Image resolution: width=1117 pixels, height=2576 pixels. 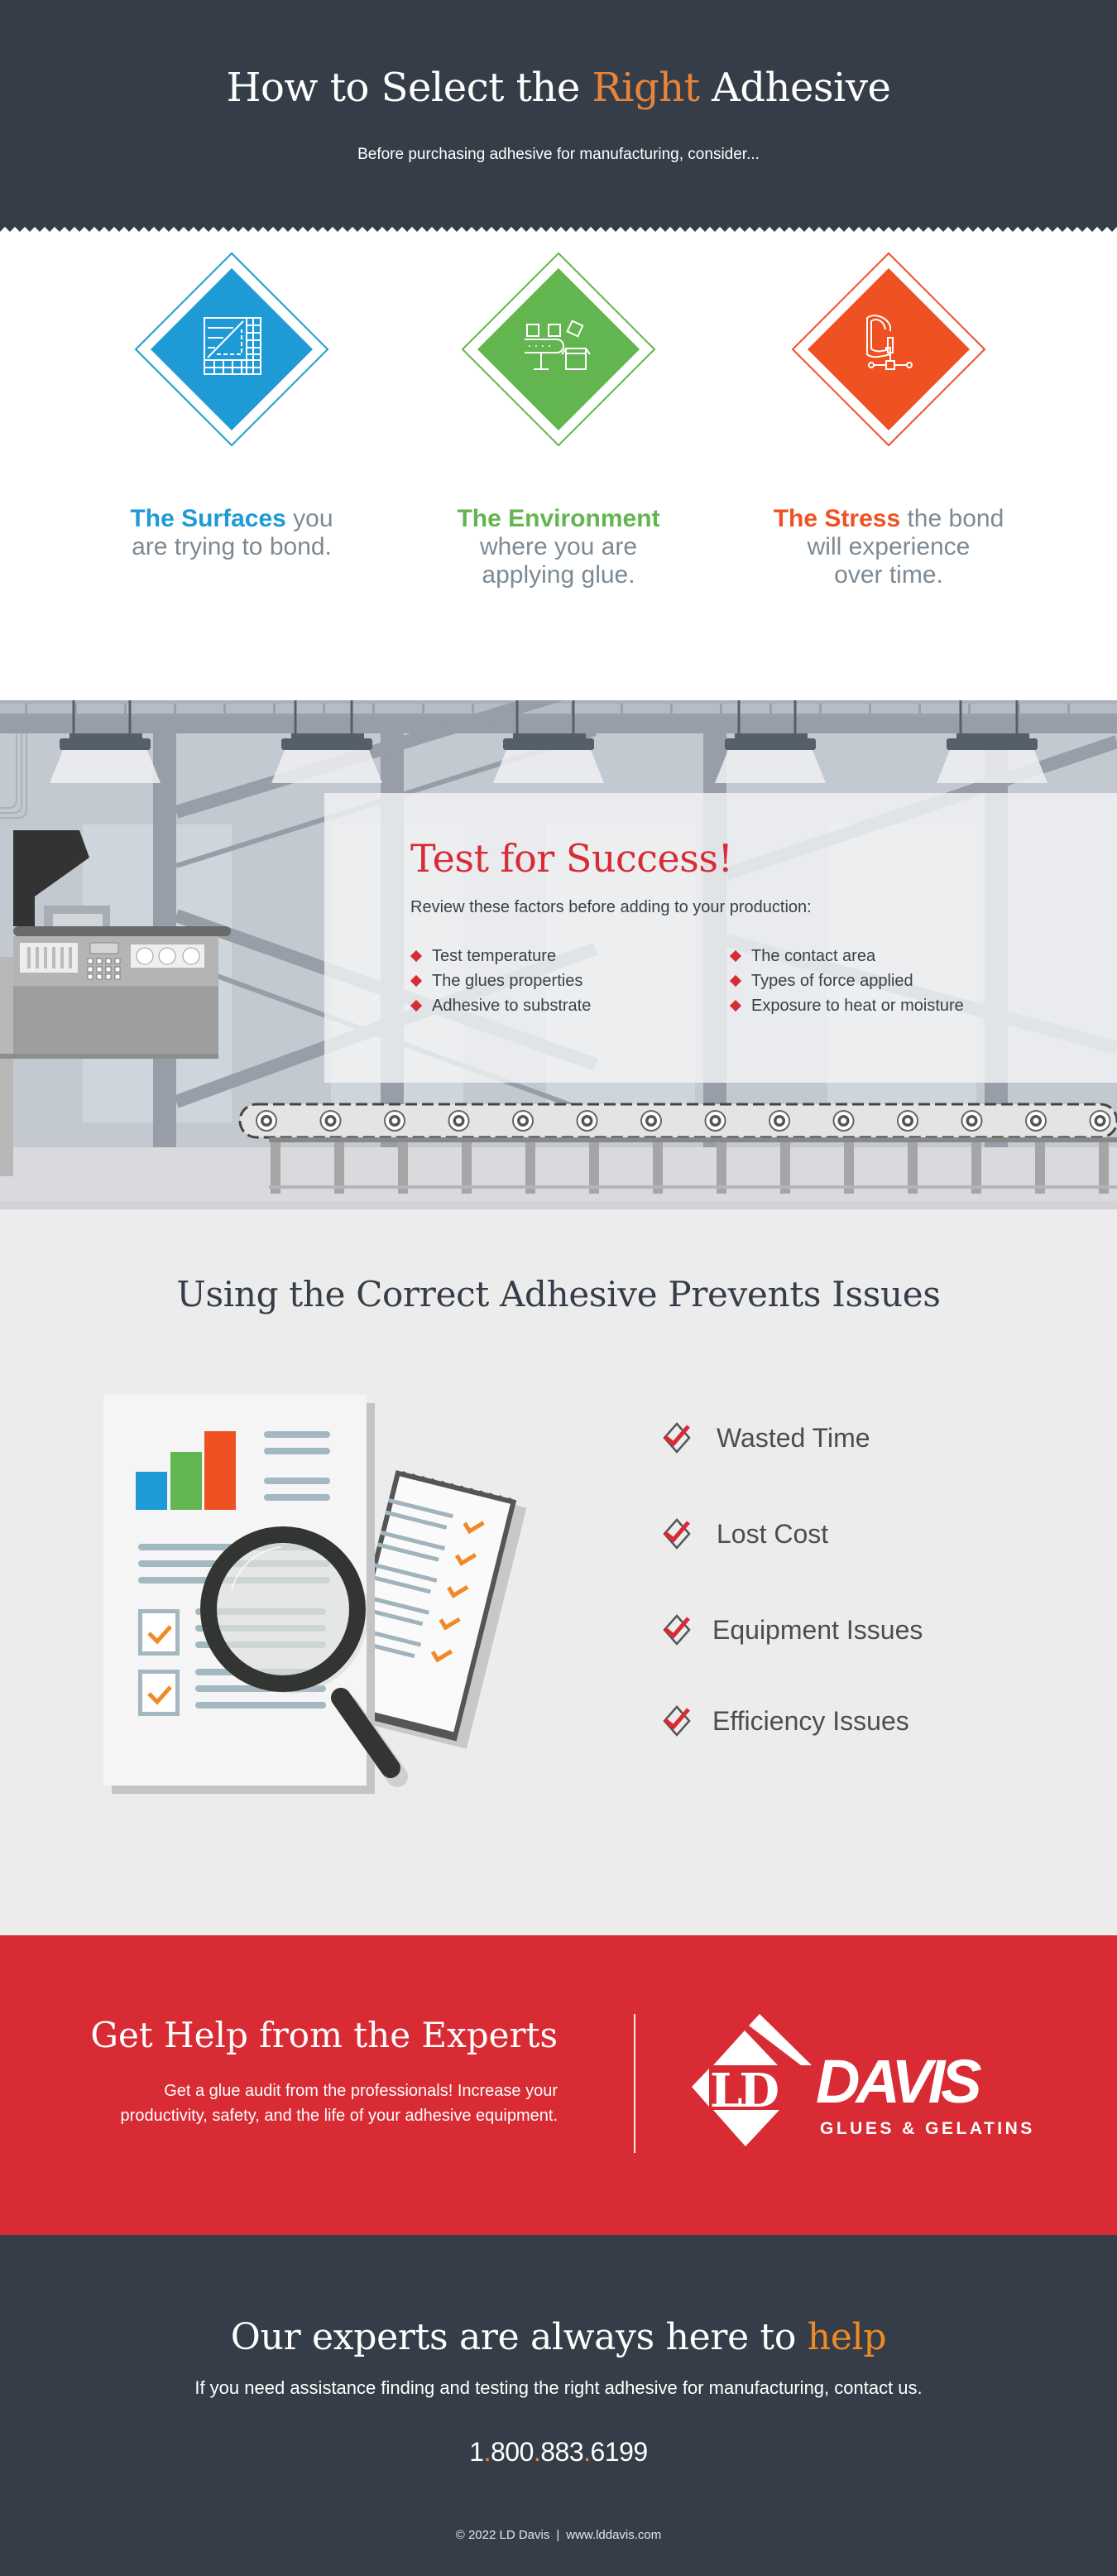 I want to click on tile-surfaces-icon, so click(x=231, y=349).